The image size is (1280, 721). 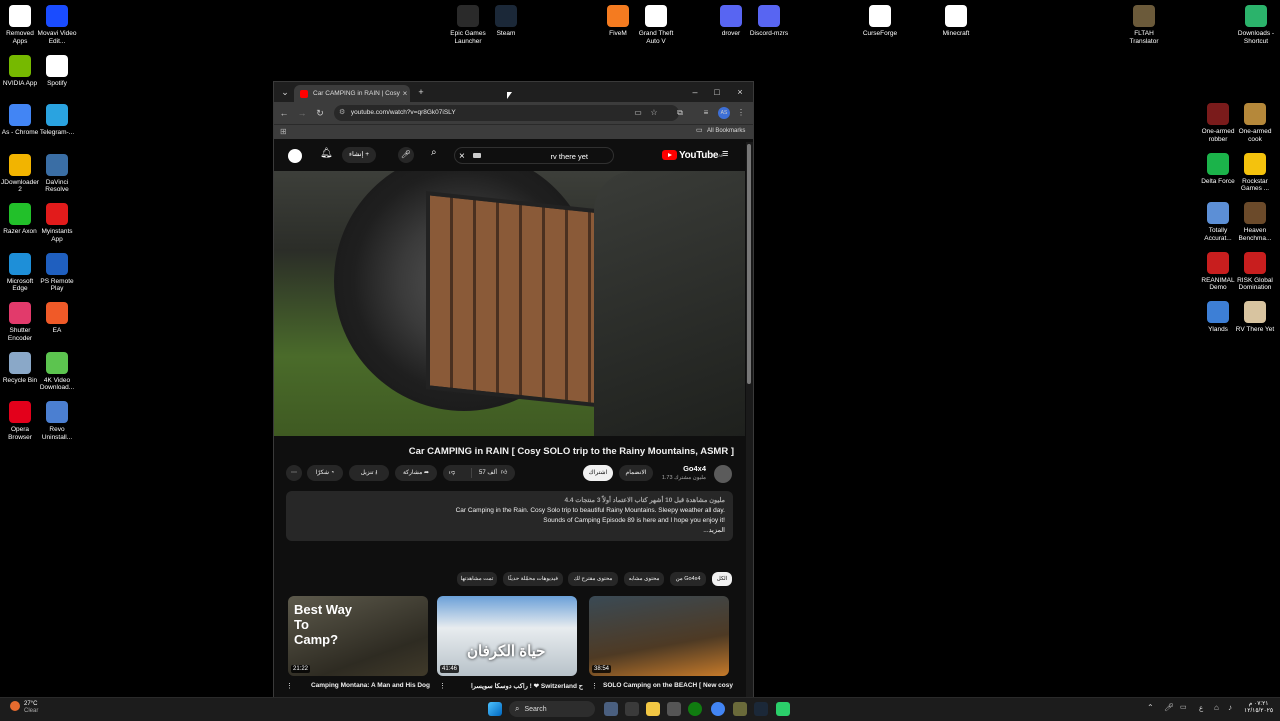 What do you see at coordinates (1218, 271) in the screenshot?
I see `desktop-shortcut: REANIMAL Demo` at bounding box center [1218, 271].